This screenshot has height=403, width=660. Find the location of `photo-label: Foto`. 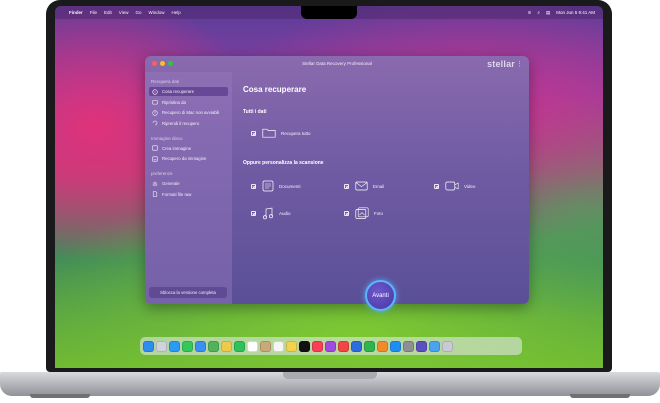

photo-label: Foto is located at coordinates (379, 213).